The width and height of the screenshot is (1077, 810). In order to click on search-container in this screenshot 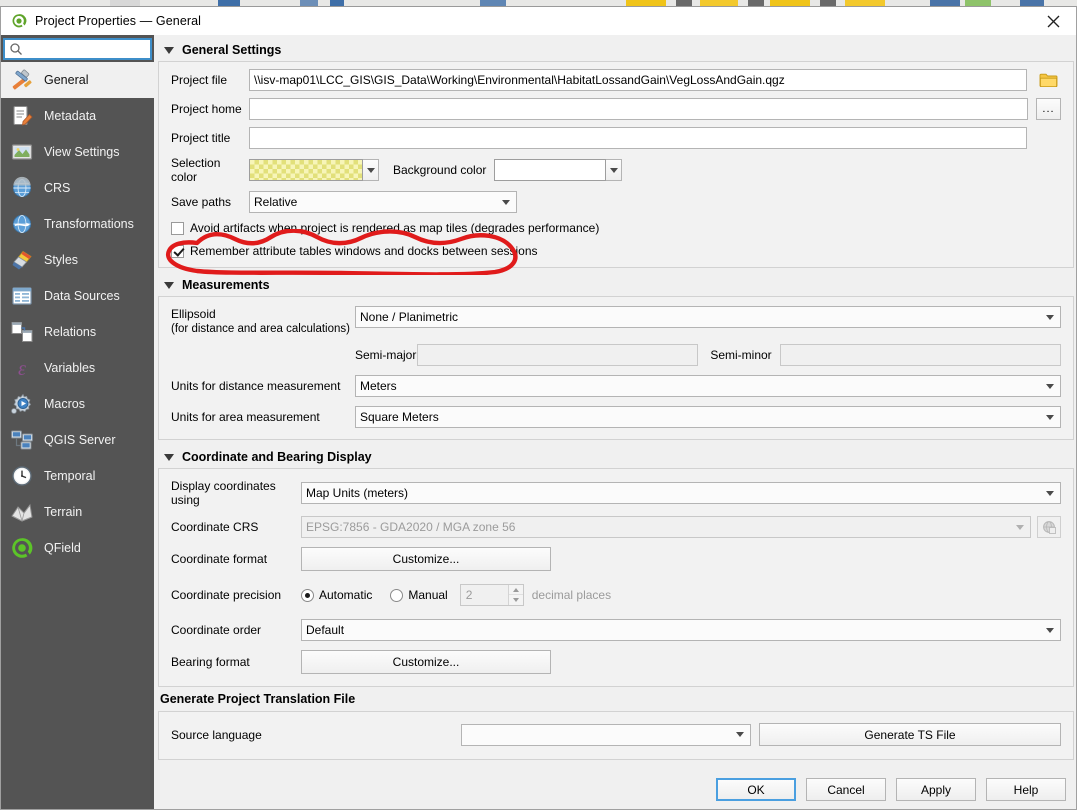, I will do `click(91, 48)`.